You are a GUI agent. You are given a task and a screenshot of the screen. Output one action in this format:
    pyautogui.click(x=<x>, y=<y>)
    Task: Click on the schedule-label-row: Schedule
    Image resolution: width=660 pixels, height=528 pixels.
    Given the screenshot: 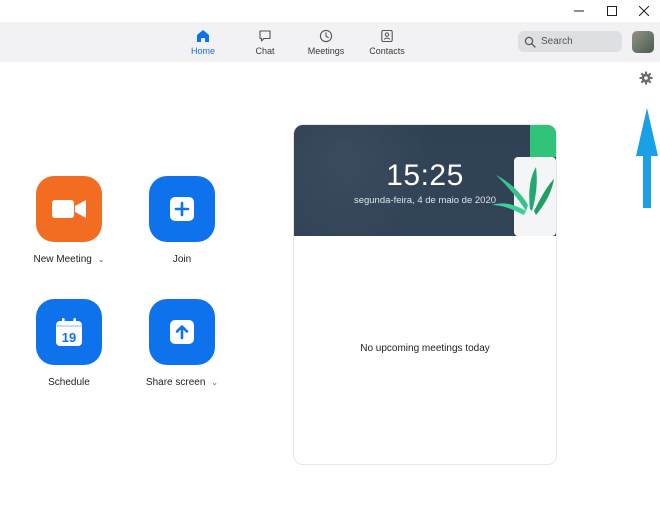 What is the action you would take?
    pyautogui.click(x=69, y=382)
    